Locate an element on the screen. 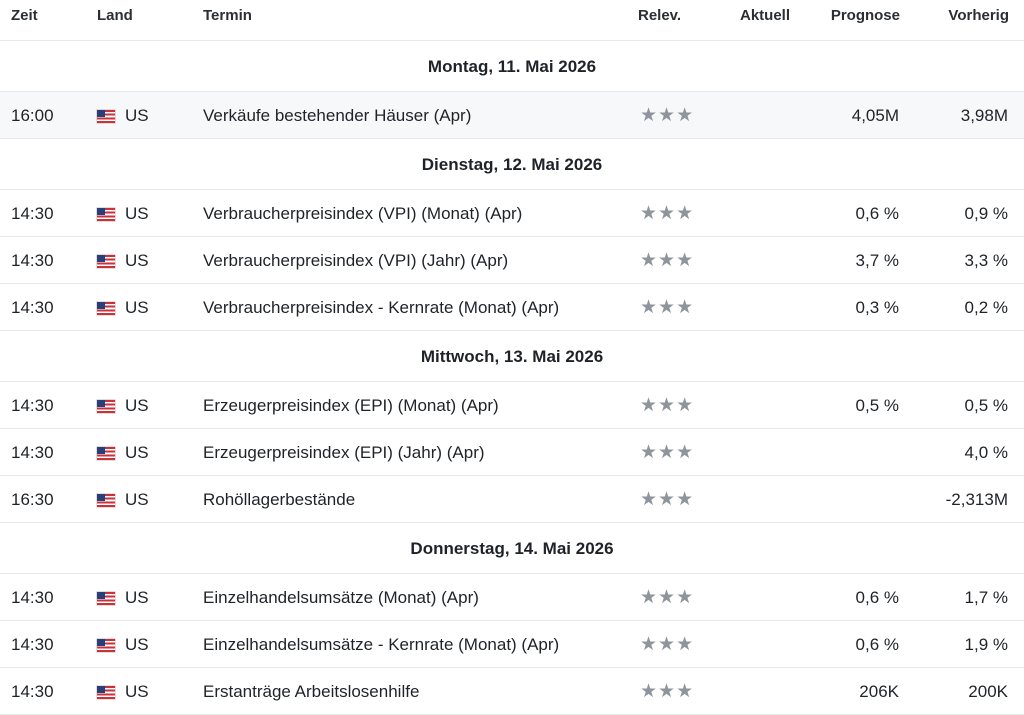 This screenshot has height=715, width=1024. date-label: Mittwoch, 13. Mai 2026 is located at coordinates (512, 356).